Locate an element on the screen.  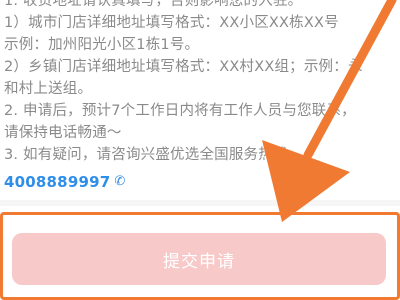
notice-line: 示例：加州阳光小区1栋1号。 is located at coordinates (102, 45).